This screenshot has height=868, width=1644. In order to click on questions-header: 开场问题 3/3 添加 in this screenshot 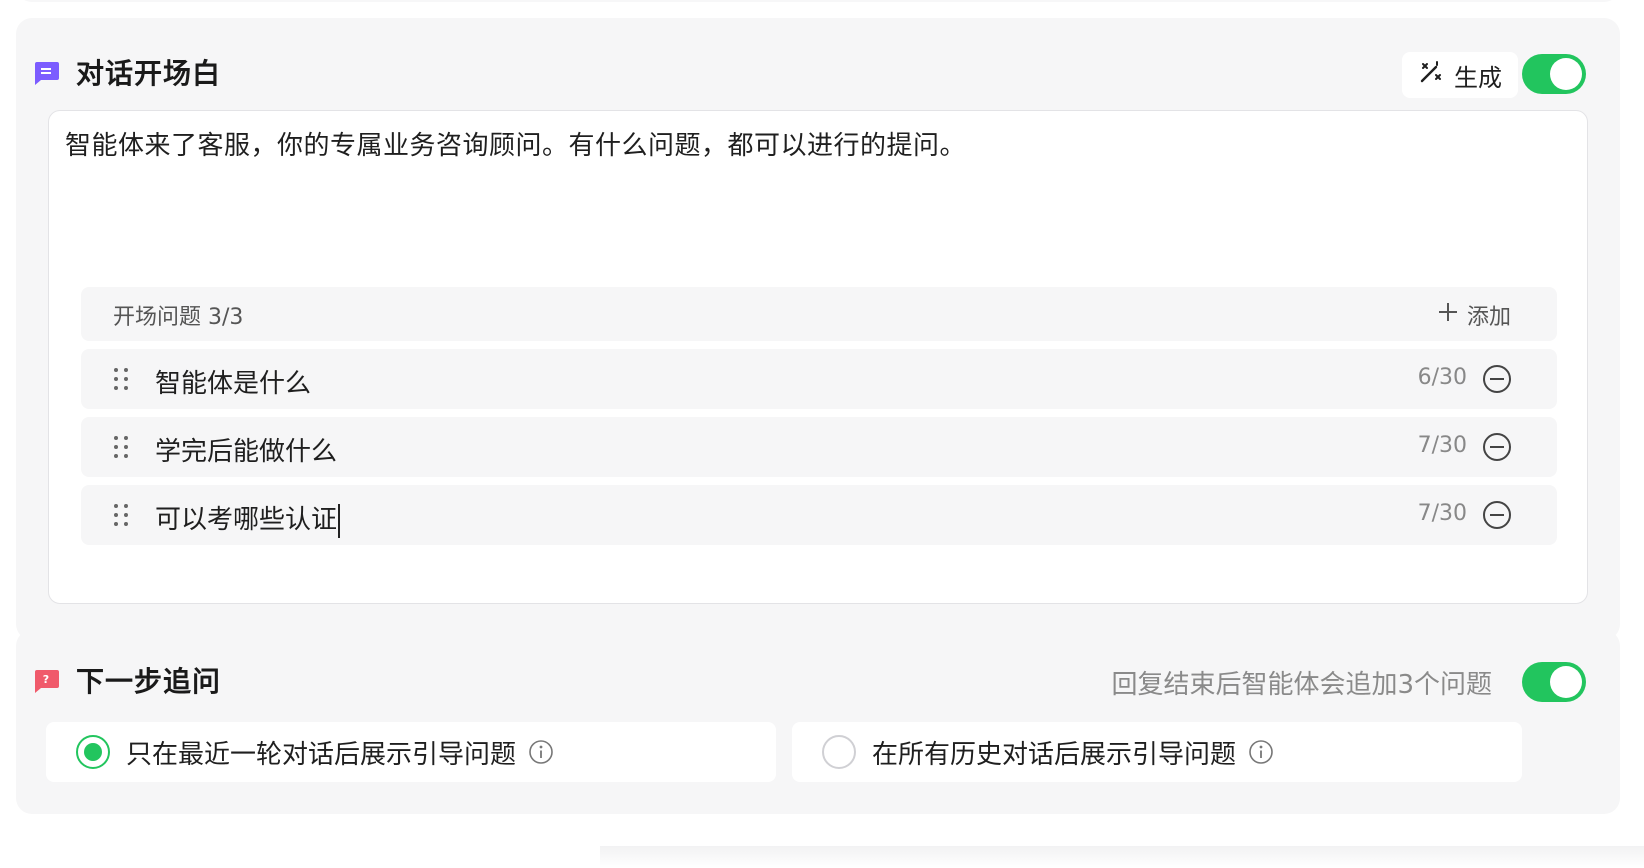, I will do `click(819, 314)`.